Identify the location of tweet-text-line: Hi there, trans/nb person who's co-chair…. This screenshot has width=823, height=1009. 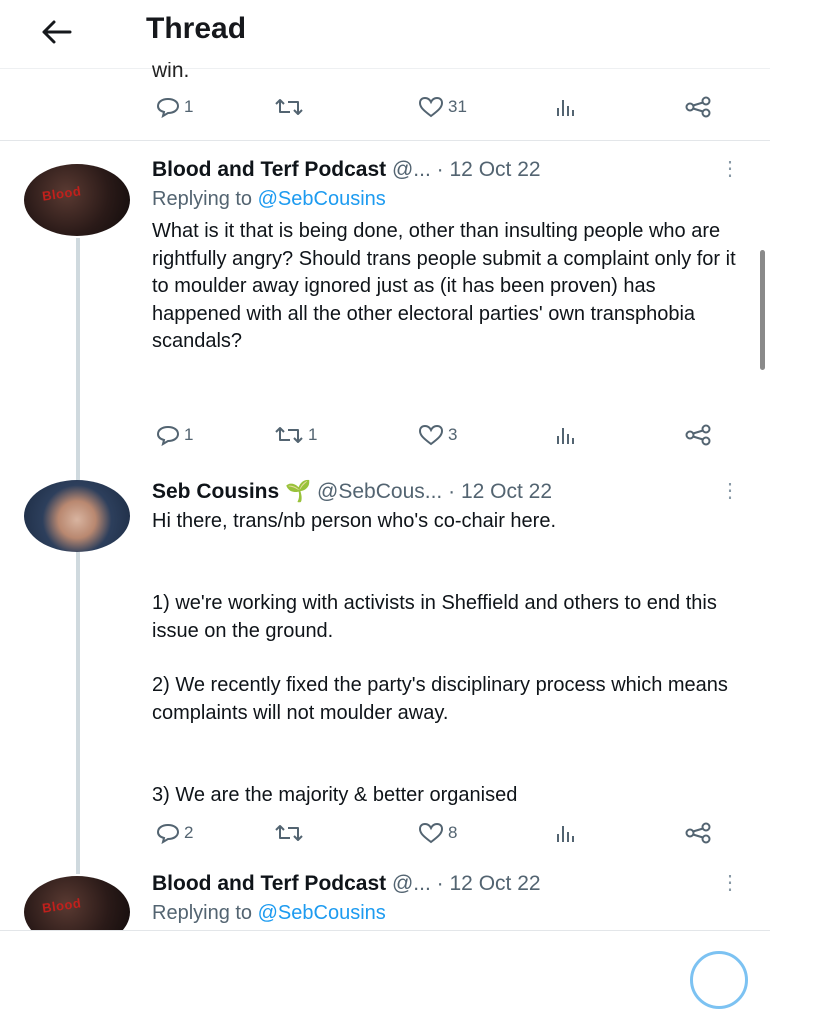
(354, 521).